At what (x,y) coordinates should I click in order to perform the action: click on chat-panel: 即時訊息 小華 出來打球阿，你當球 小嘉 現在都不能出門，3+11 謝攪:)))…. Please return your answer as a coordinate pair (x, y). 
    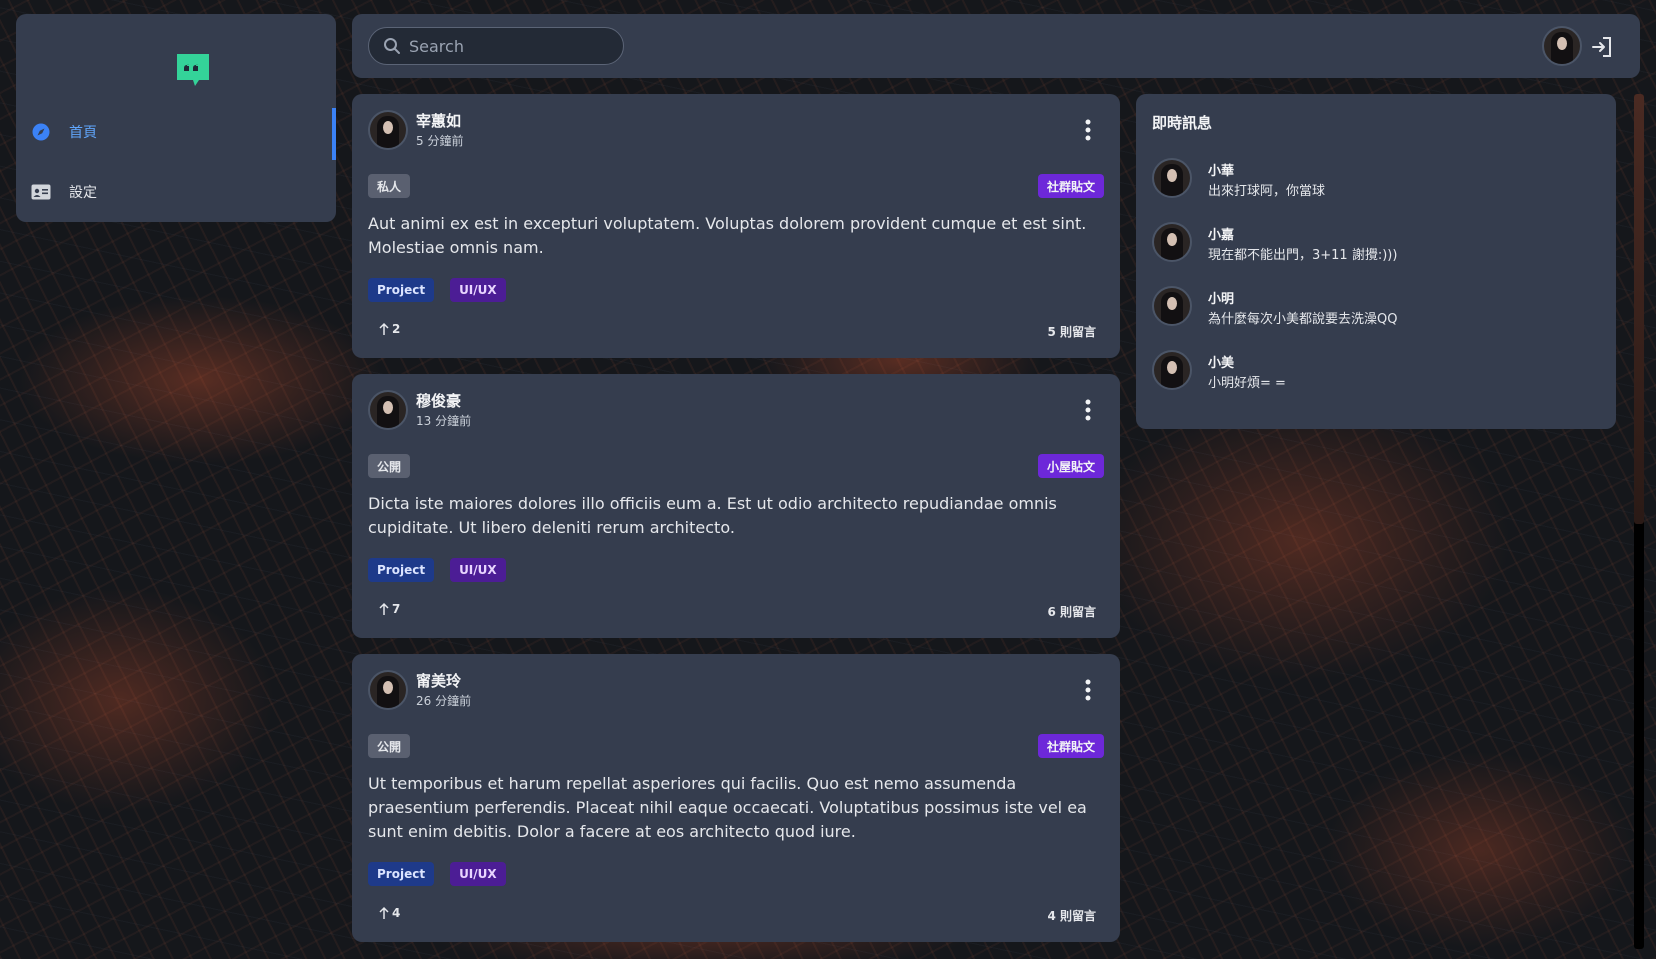
    Looking at the image, I should click on (1376, 261).